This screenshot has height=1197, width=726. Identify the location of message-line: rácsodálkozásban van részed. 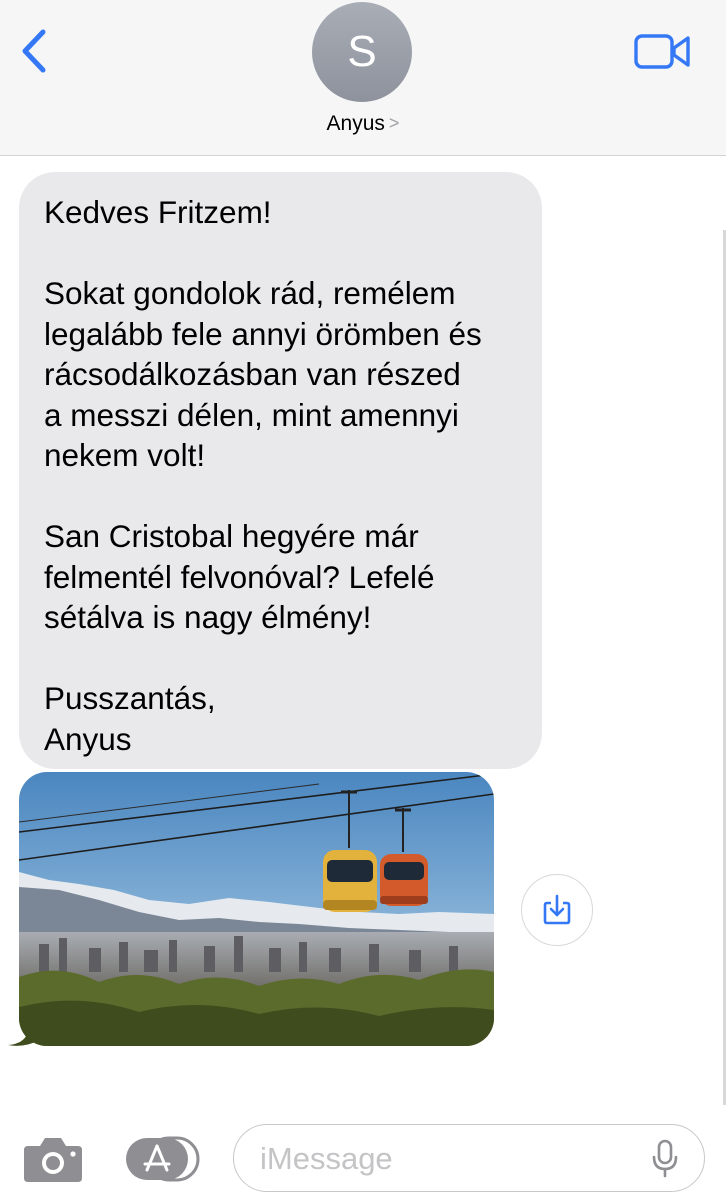
(252, 374).